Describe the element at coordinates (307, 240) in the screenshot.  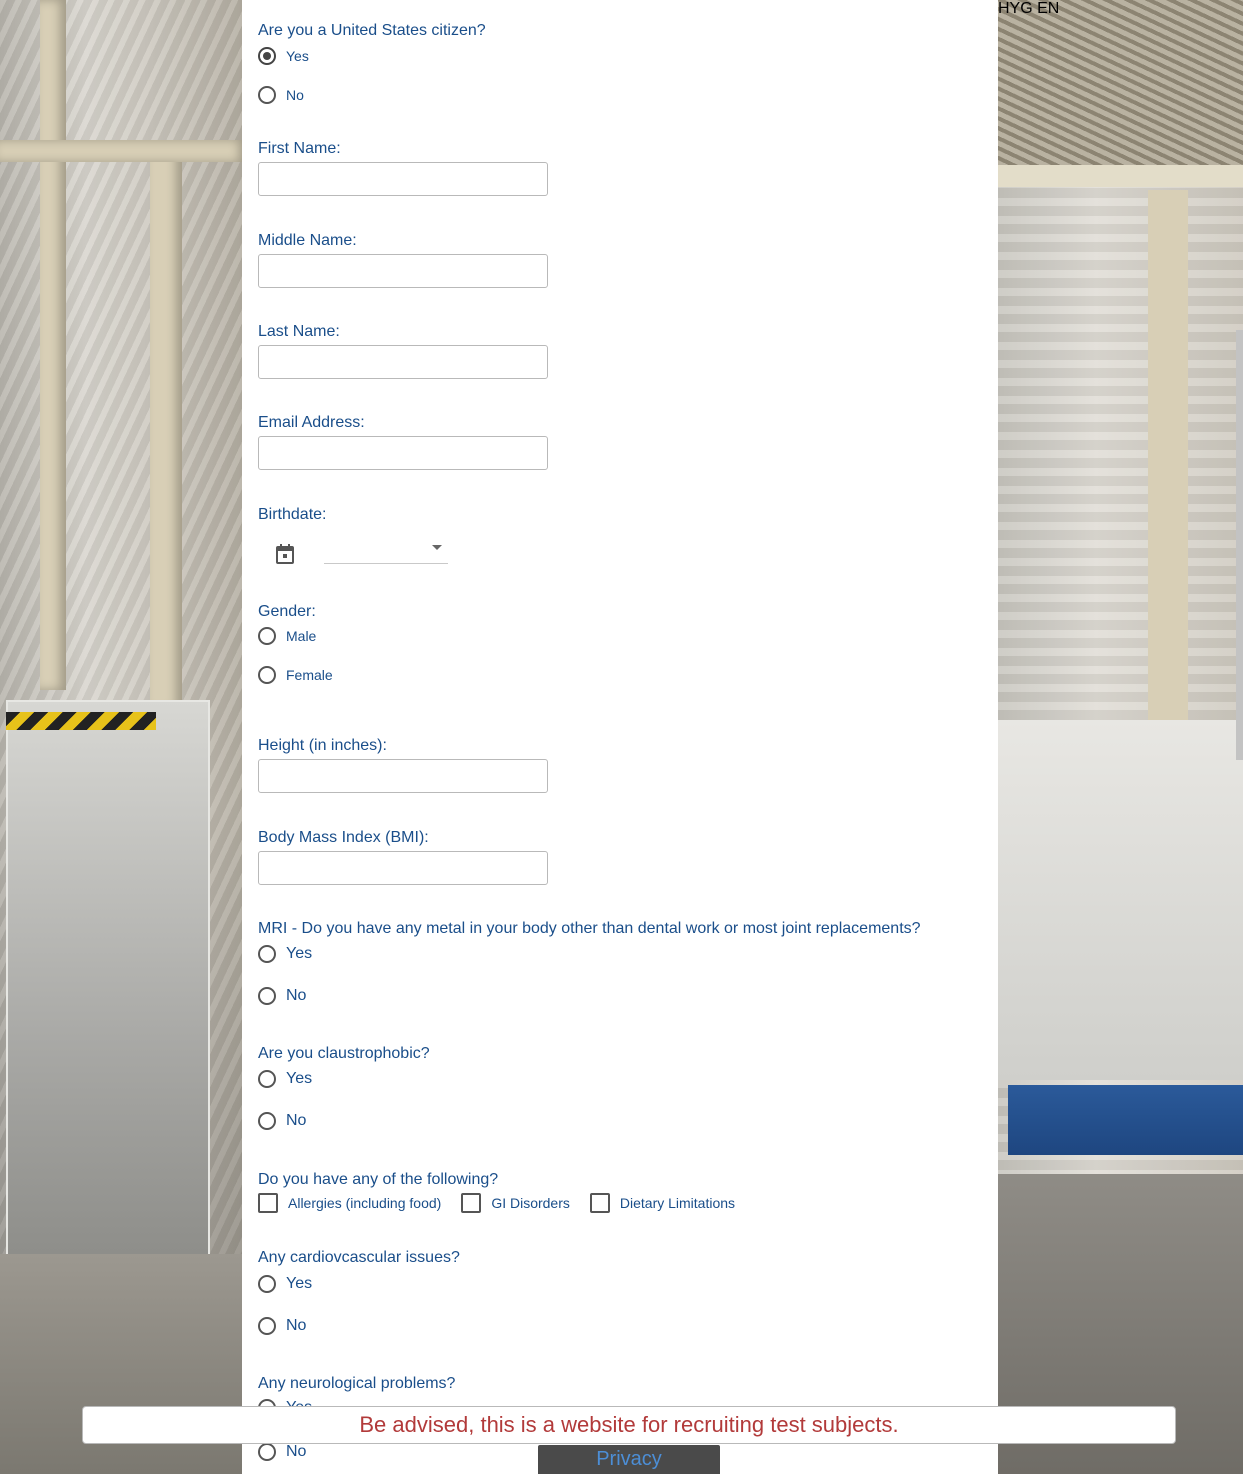
I see `middle-name-label: Middle Name:` at that location.